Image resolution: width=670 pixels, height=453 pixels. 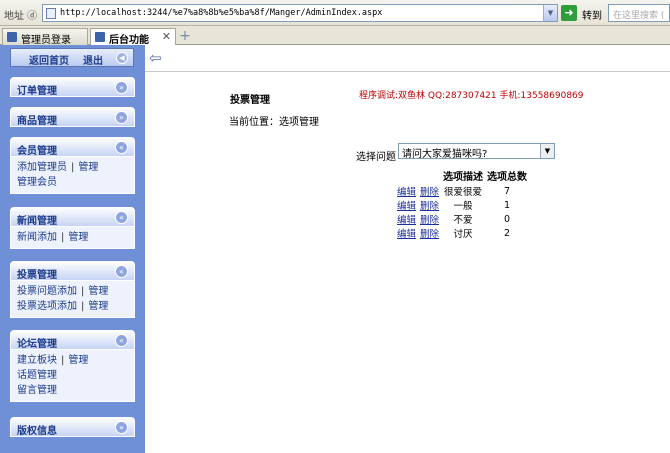 I want to click on menu-header: 版权信息 », so click(x=72, y=427).